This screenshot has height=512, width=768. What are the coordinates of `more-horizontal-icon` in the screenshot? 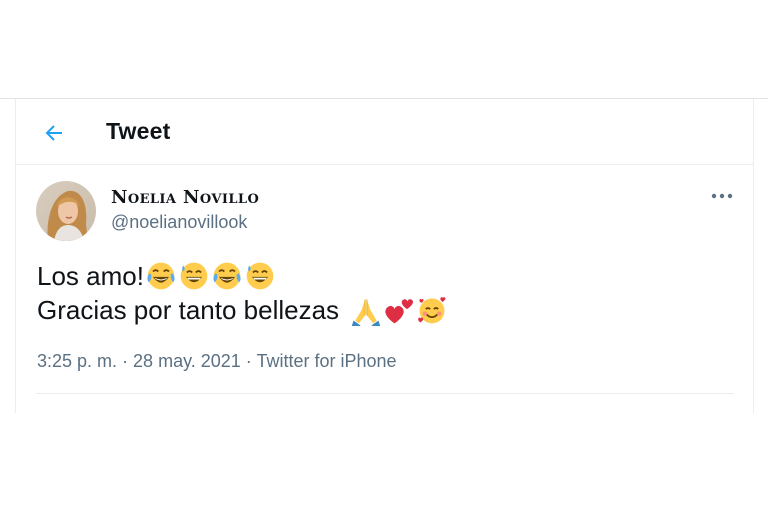 It's located at (722, 196).